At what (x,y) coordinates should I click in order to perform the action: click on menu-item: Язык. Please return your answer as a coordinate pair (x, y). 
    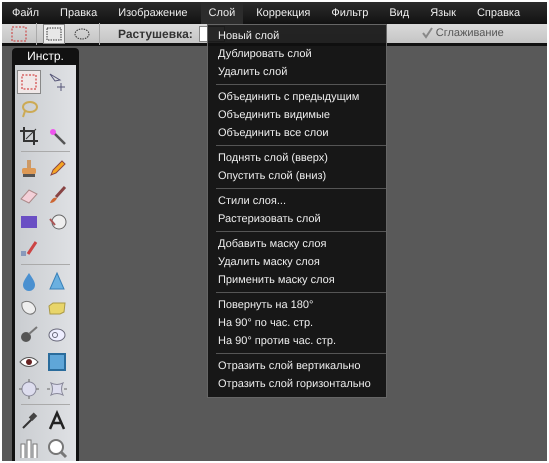
    Looking at the image, I should click on (443, 13).